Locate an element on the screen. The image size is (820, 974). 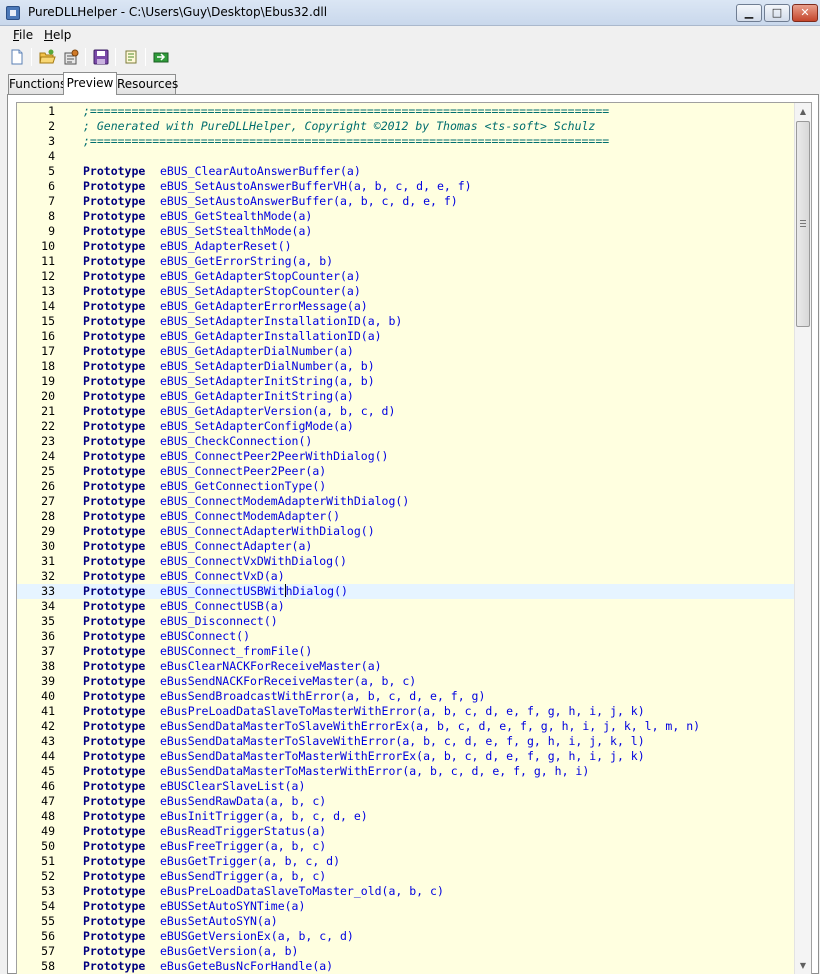
minimize-button: ▁ is located at coordinates (749, 13).